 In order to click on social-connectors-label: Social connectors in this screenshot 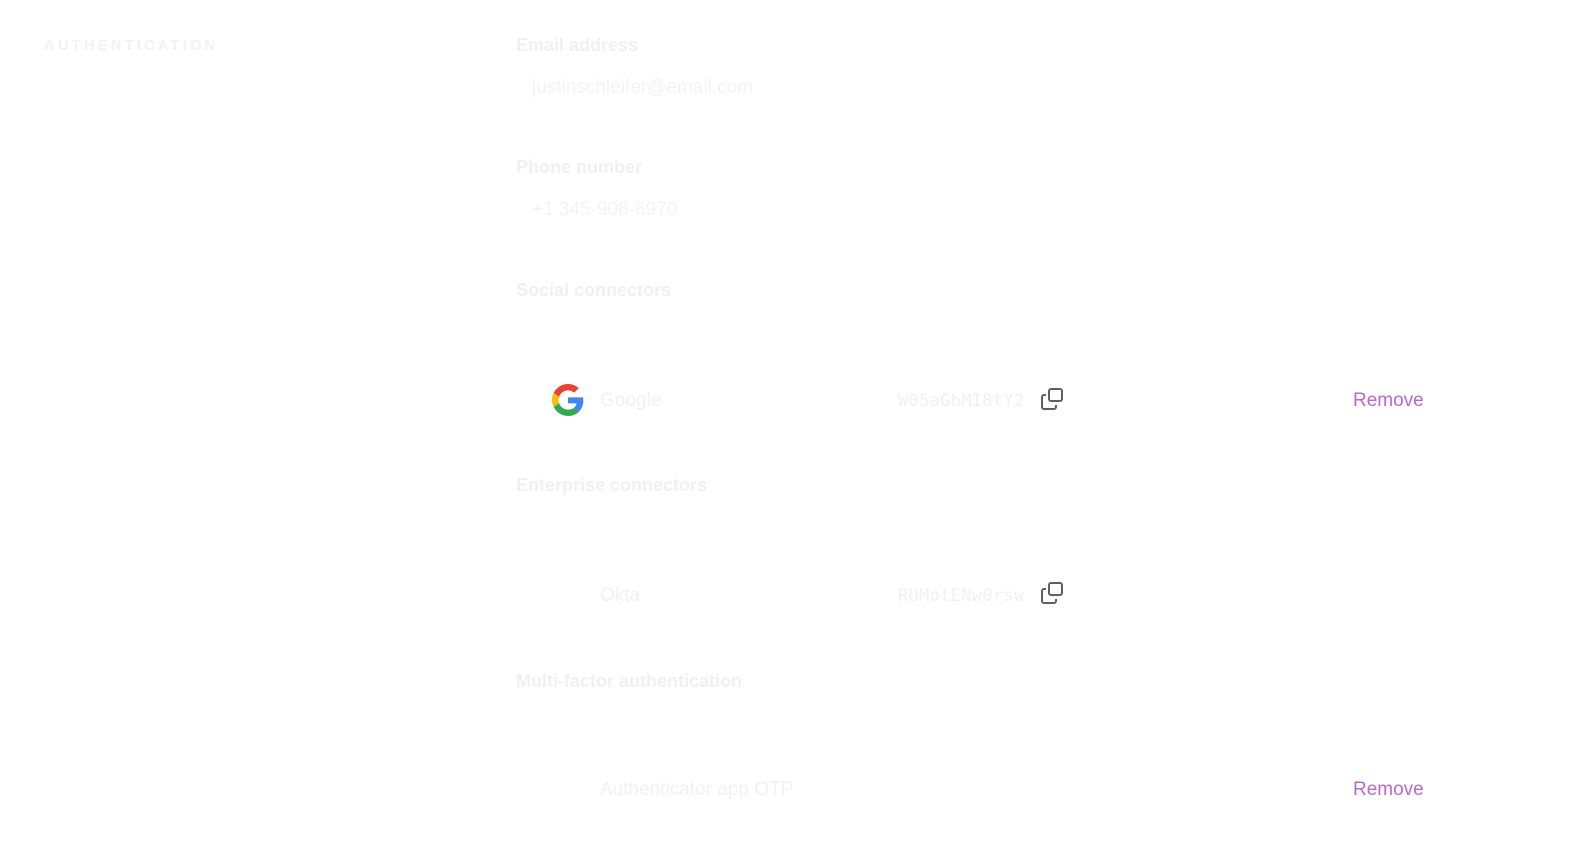, I will do `click(594, 290)`.